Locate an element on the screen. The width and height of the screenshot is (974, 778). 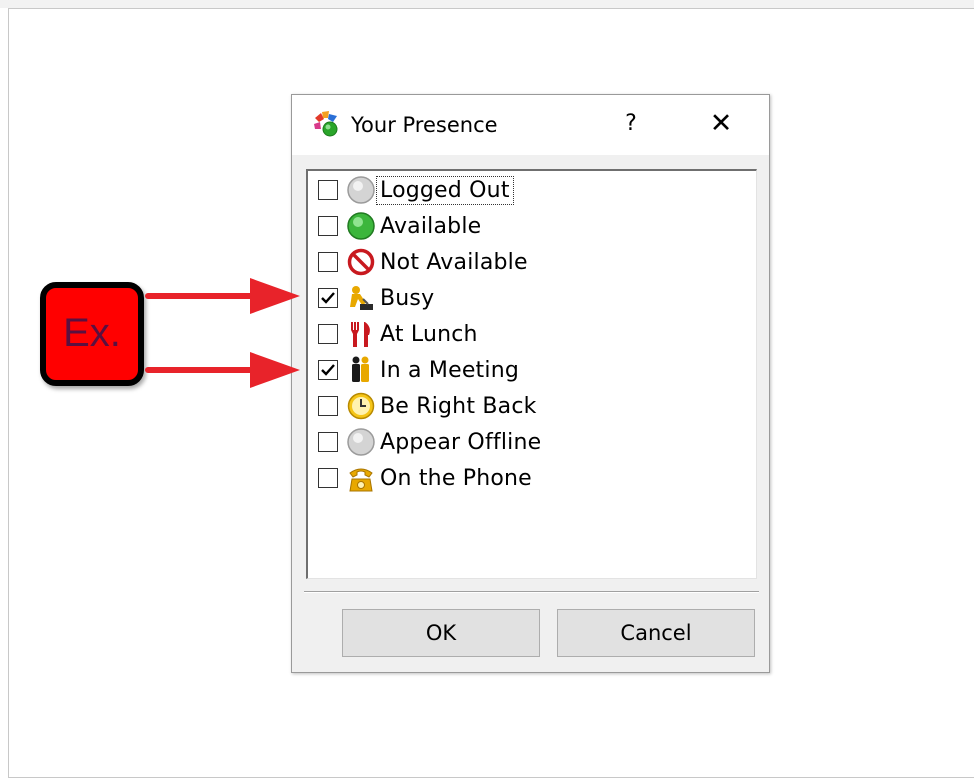
busy-worker-icon is located at coordinates (361, 298).